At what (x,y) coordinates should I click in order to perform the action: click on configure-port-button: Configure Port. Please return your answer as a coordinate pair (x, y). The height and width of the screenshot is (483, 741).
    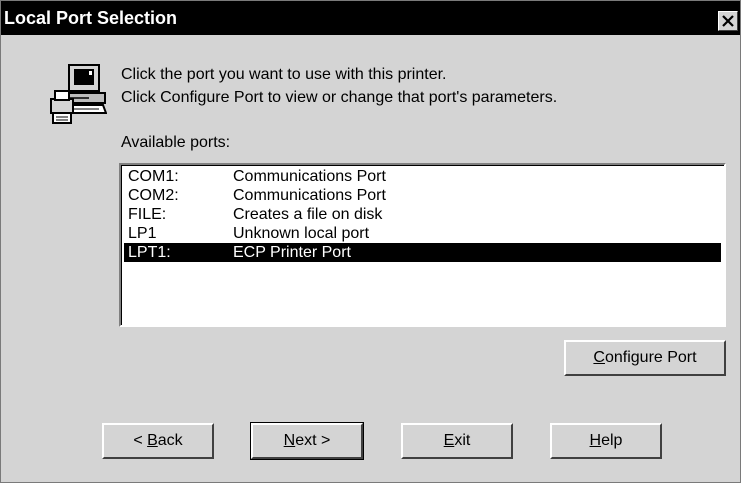
    Looking at the image, I should click on (645, 358).